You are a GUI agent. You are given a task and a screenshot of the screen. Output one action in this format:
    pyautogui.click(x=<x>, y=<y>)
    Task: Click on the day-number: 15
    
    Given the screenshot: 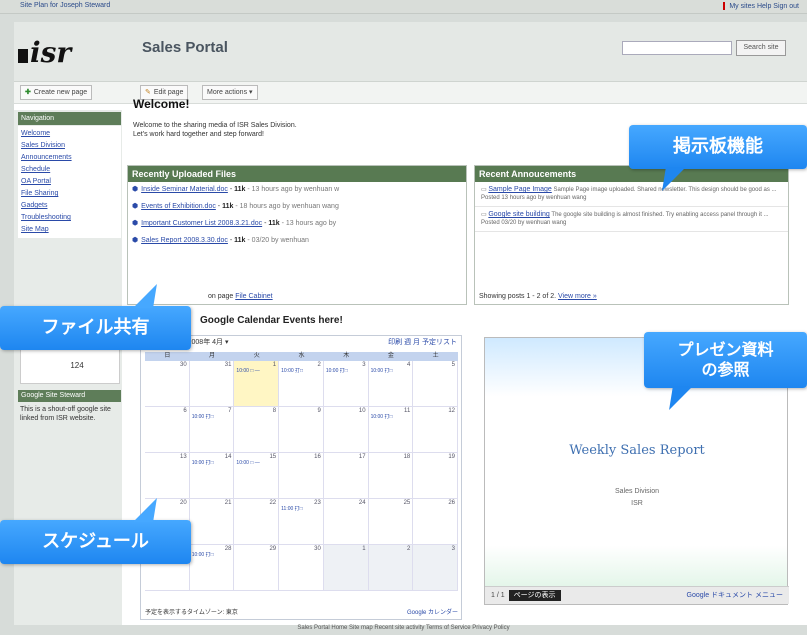 What is the action you would take?
    pyautogui.click(x=273, y=457)
    